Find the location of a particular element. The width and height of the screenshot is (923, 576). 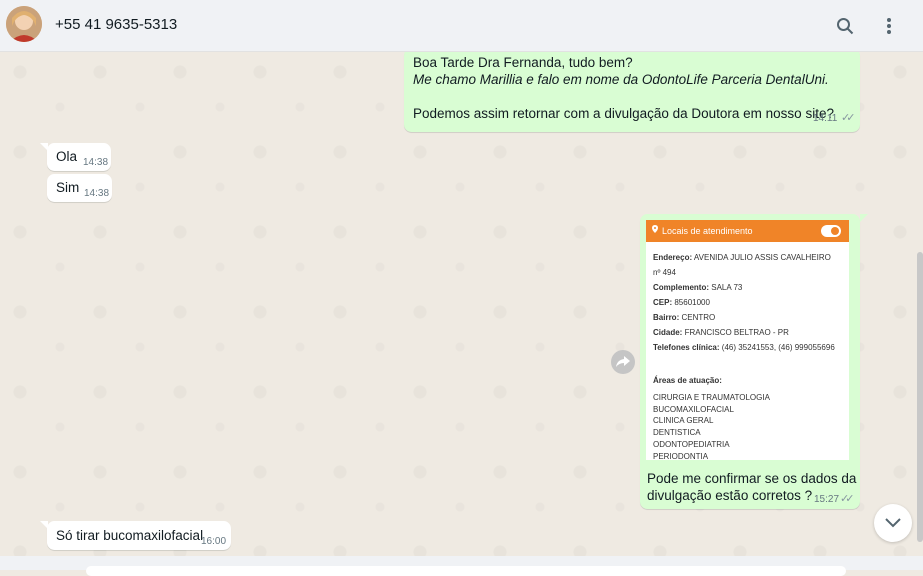

message-text: Sim is located at coordinates (68, 187).